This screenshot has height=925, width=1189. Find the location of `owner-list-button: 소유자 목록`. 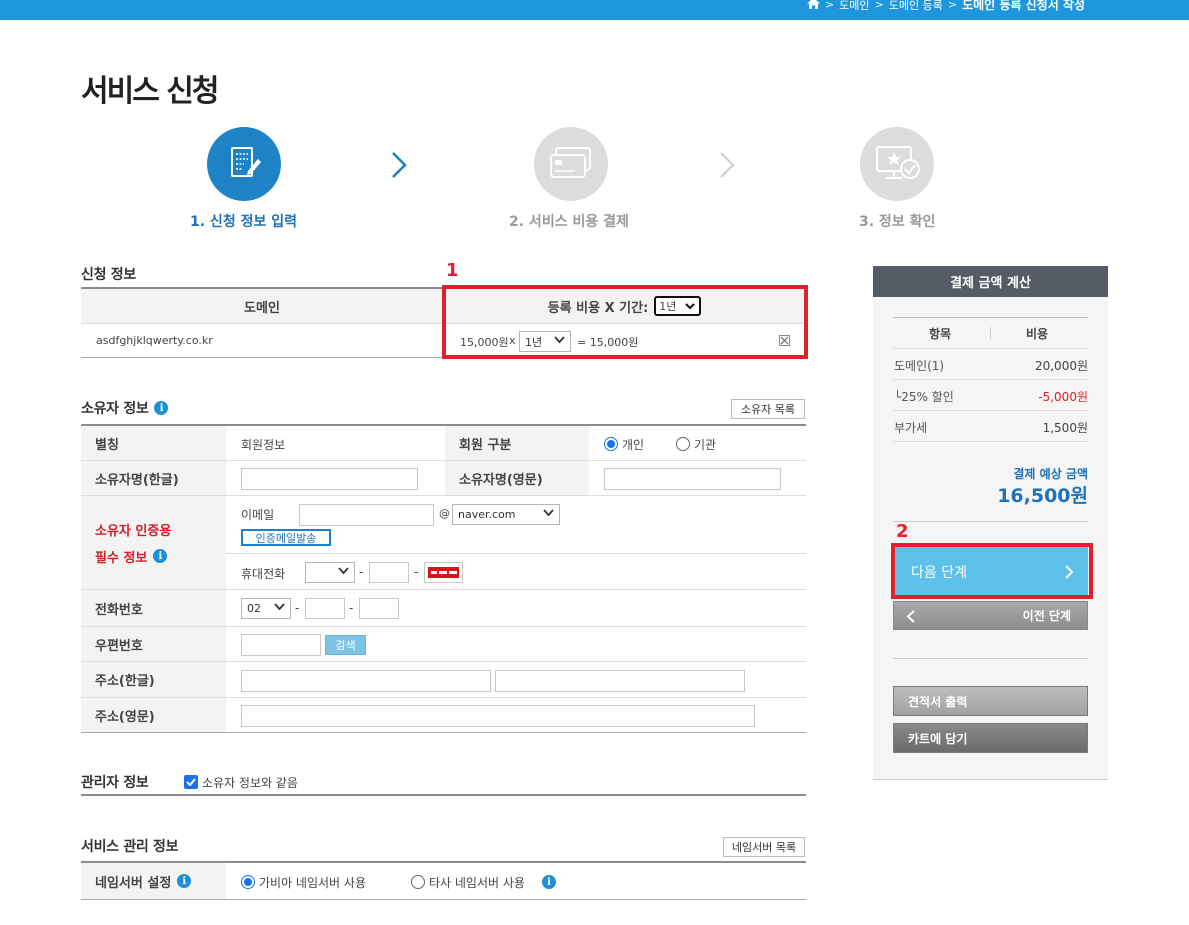

owner-list-button: 소유자 목록 is located at coordinates (768, 409).